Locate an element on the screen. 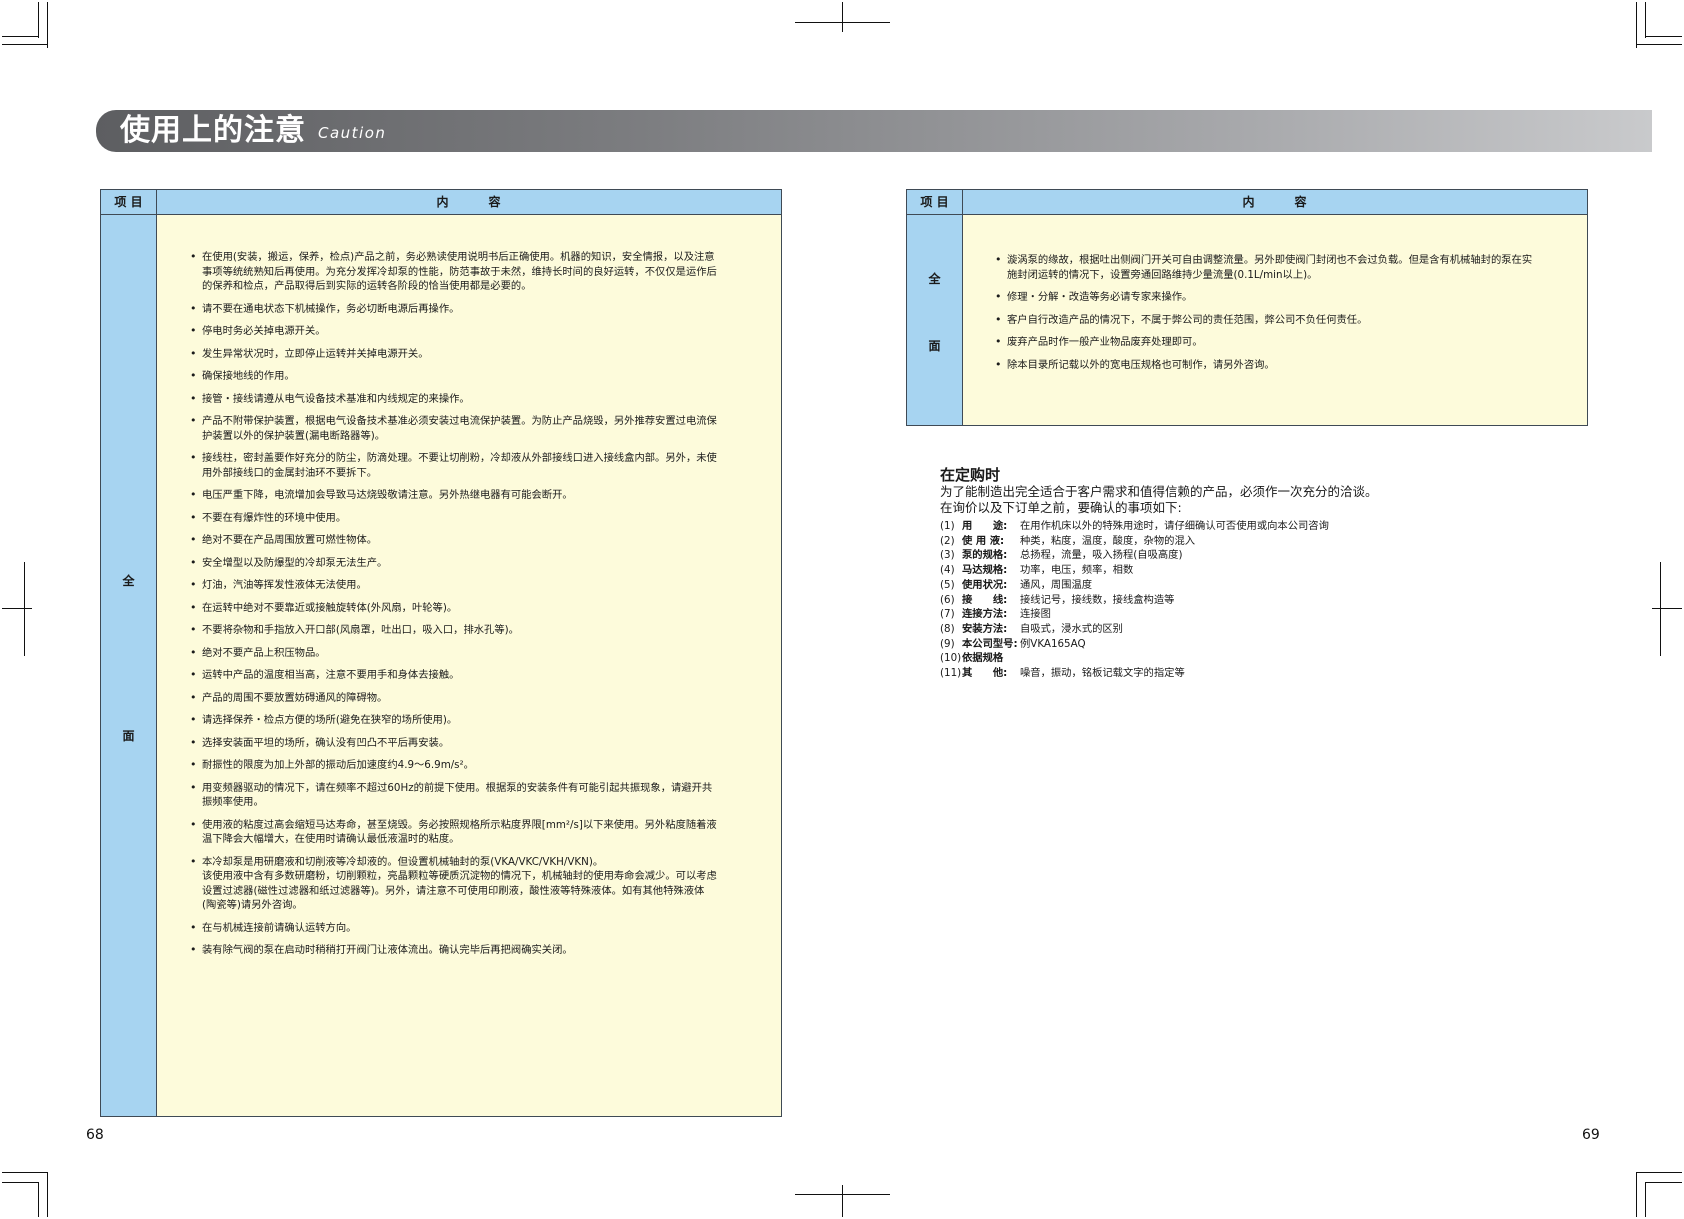 The height and width of the screenshot is (1219, 1684). page-subtitle: Caution is located at coordinates (352, 133).